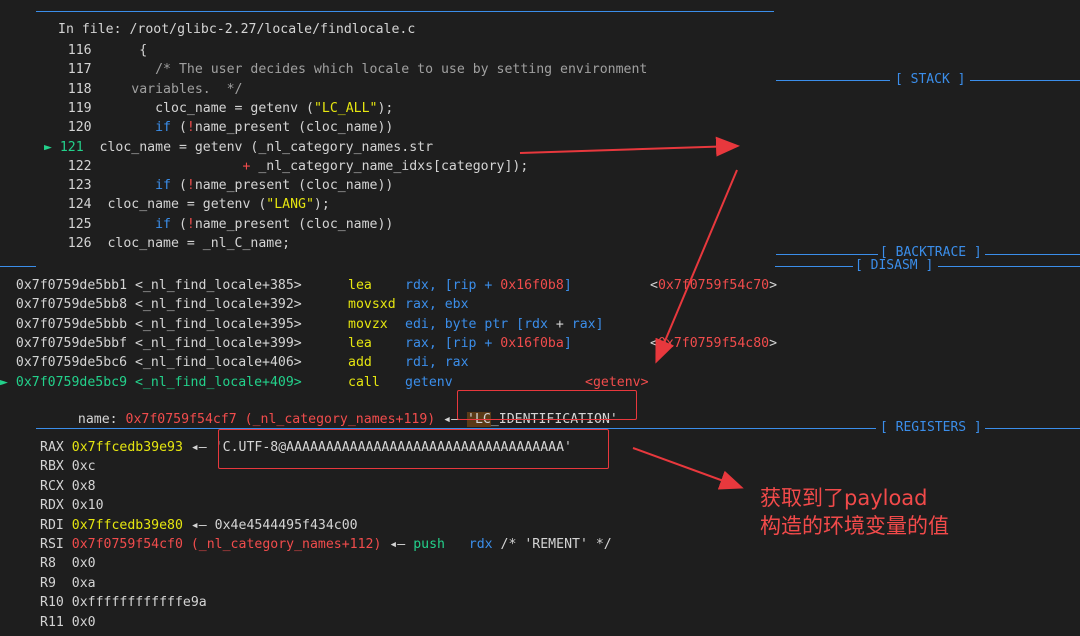 The height and width of the screenshot is (636, 1080). Describe the element at coordinates (631, 313) in the screenshot. I see `annotation-arrows` at that location.